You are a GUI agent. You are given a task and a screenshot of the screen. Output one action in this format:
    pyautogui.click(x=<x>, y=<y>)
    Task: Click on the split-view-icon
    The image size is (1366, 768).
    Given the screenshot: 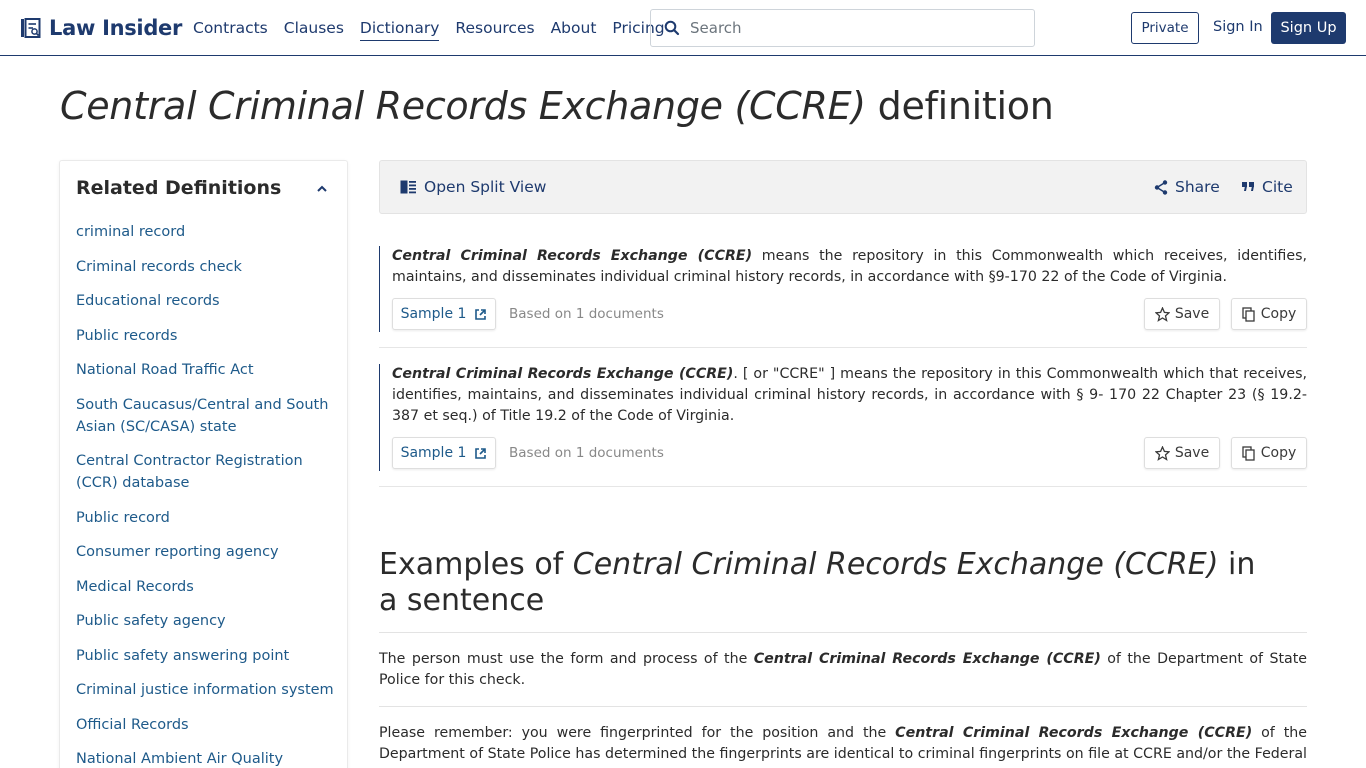 What is the action you would take?
    pyautogui.click(x=408, y=187)
    